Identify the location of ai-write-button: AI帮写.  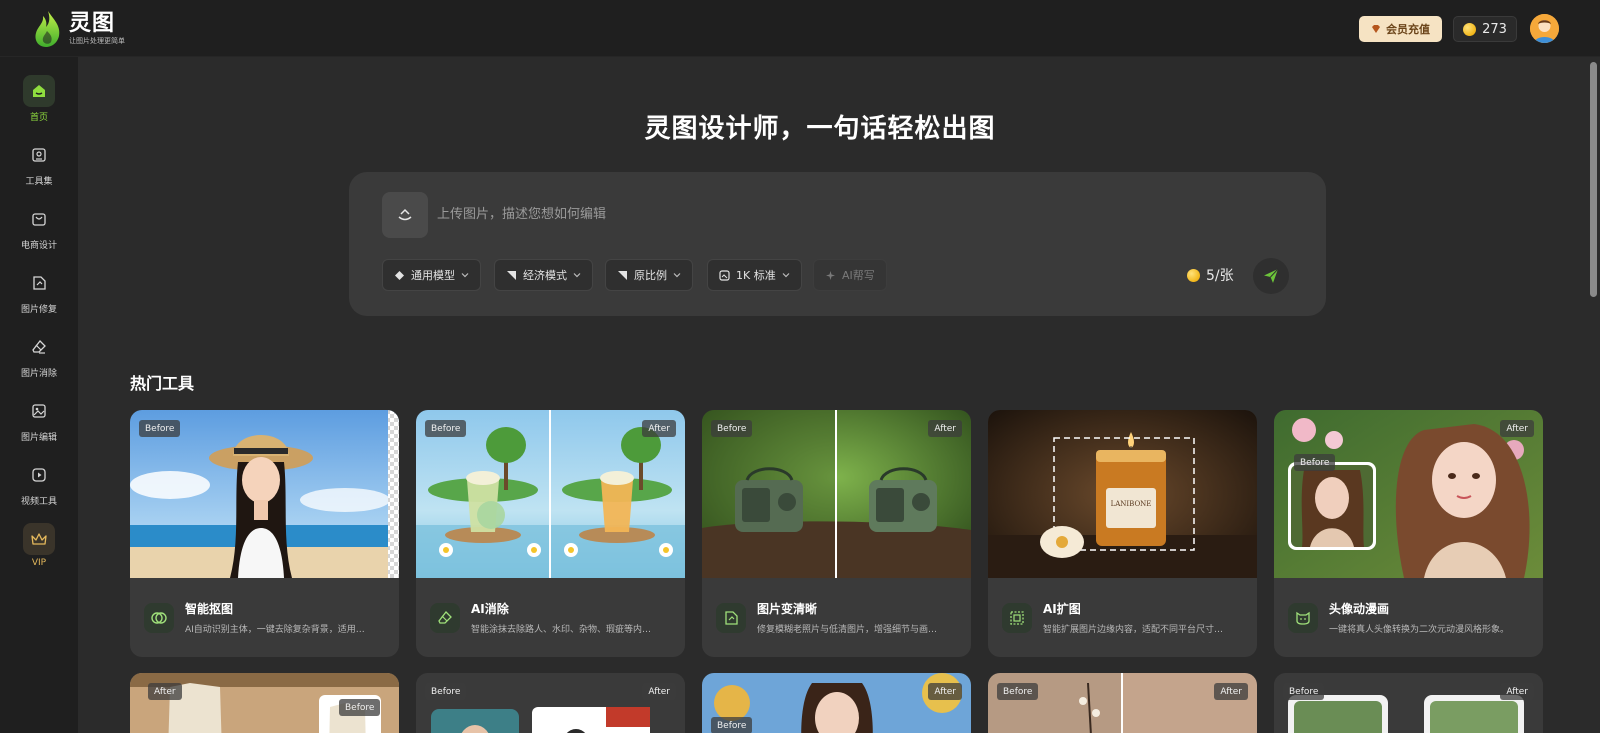
(850, 275).